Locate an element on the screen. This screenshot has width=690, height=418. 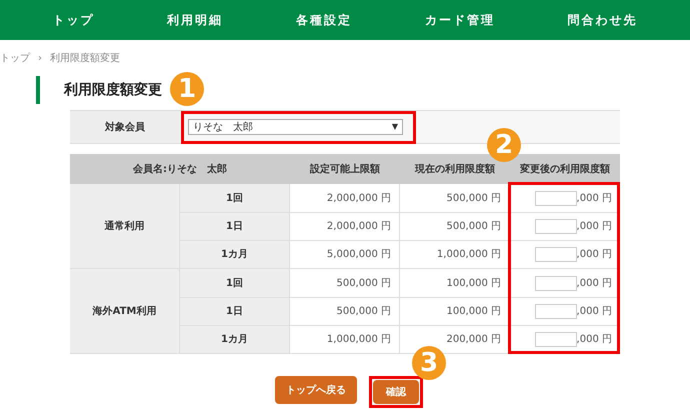
member-select: りそな 太郎 ▼ is located at coordinates (295, 127).